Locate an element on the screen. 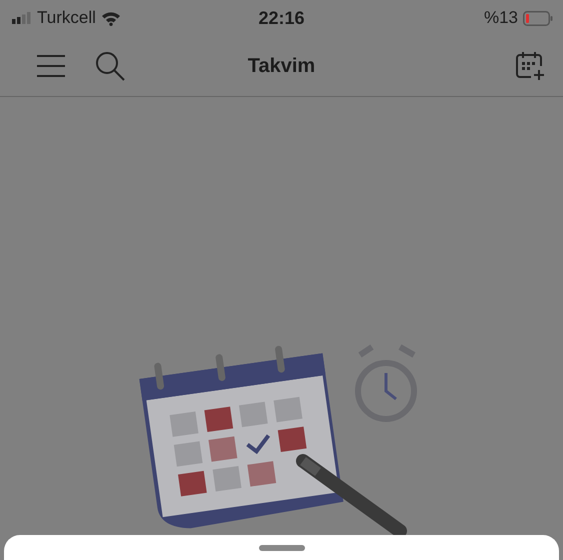  search-button is located at coordinates (110, 66).